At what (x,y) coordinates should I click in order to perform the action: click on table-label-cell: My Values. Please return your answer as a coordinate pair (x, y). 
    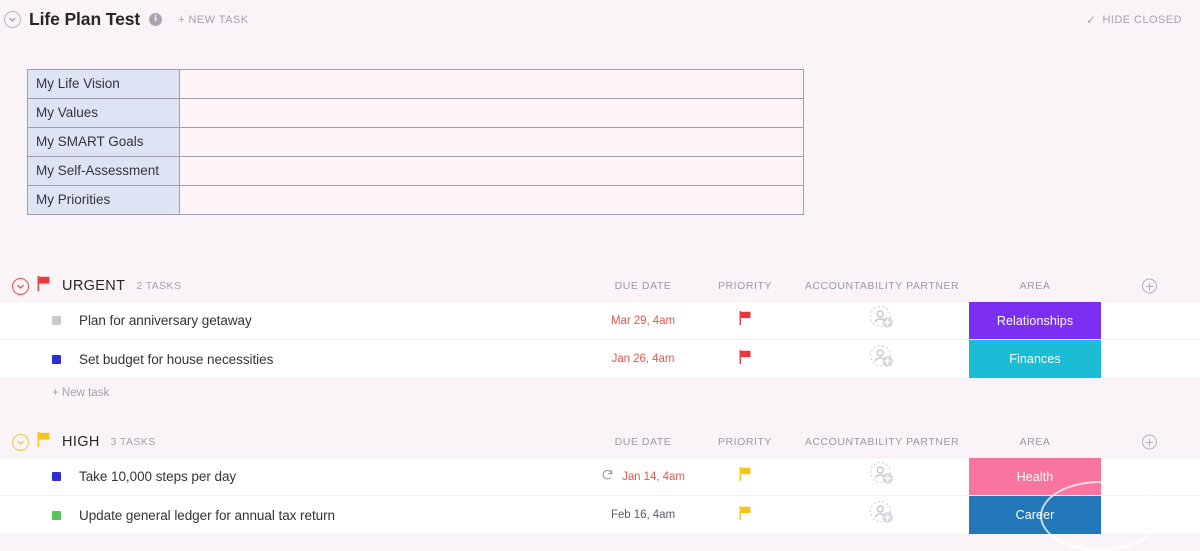
    Looking at the image, I should click on (104, 113).